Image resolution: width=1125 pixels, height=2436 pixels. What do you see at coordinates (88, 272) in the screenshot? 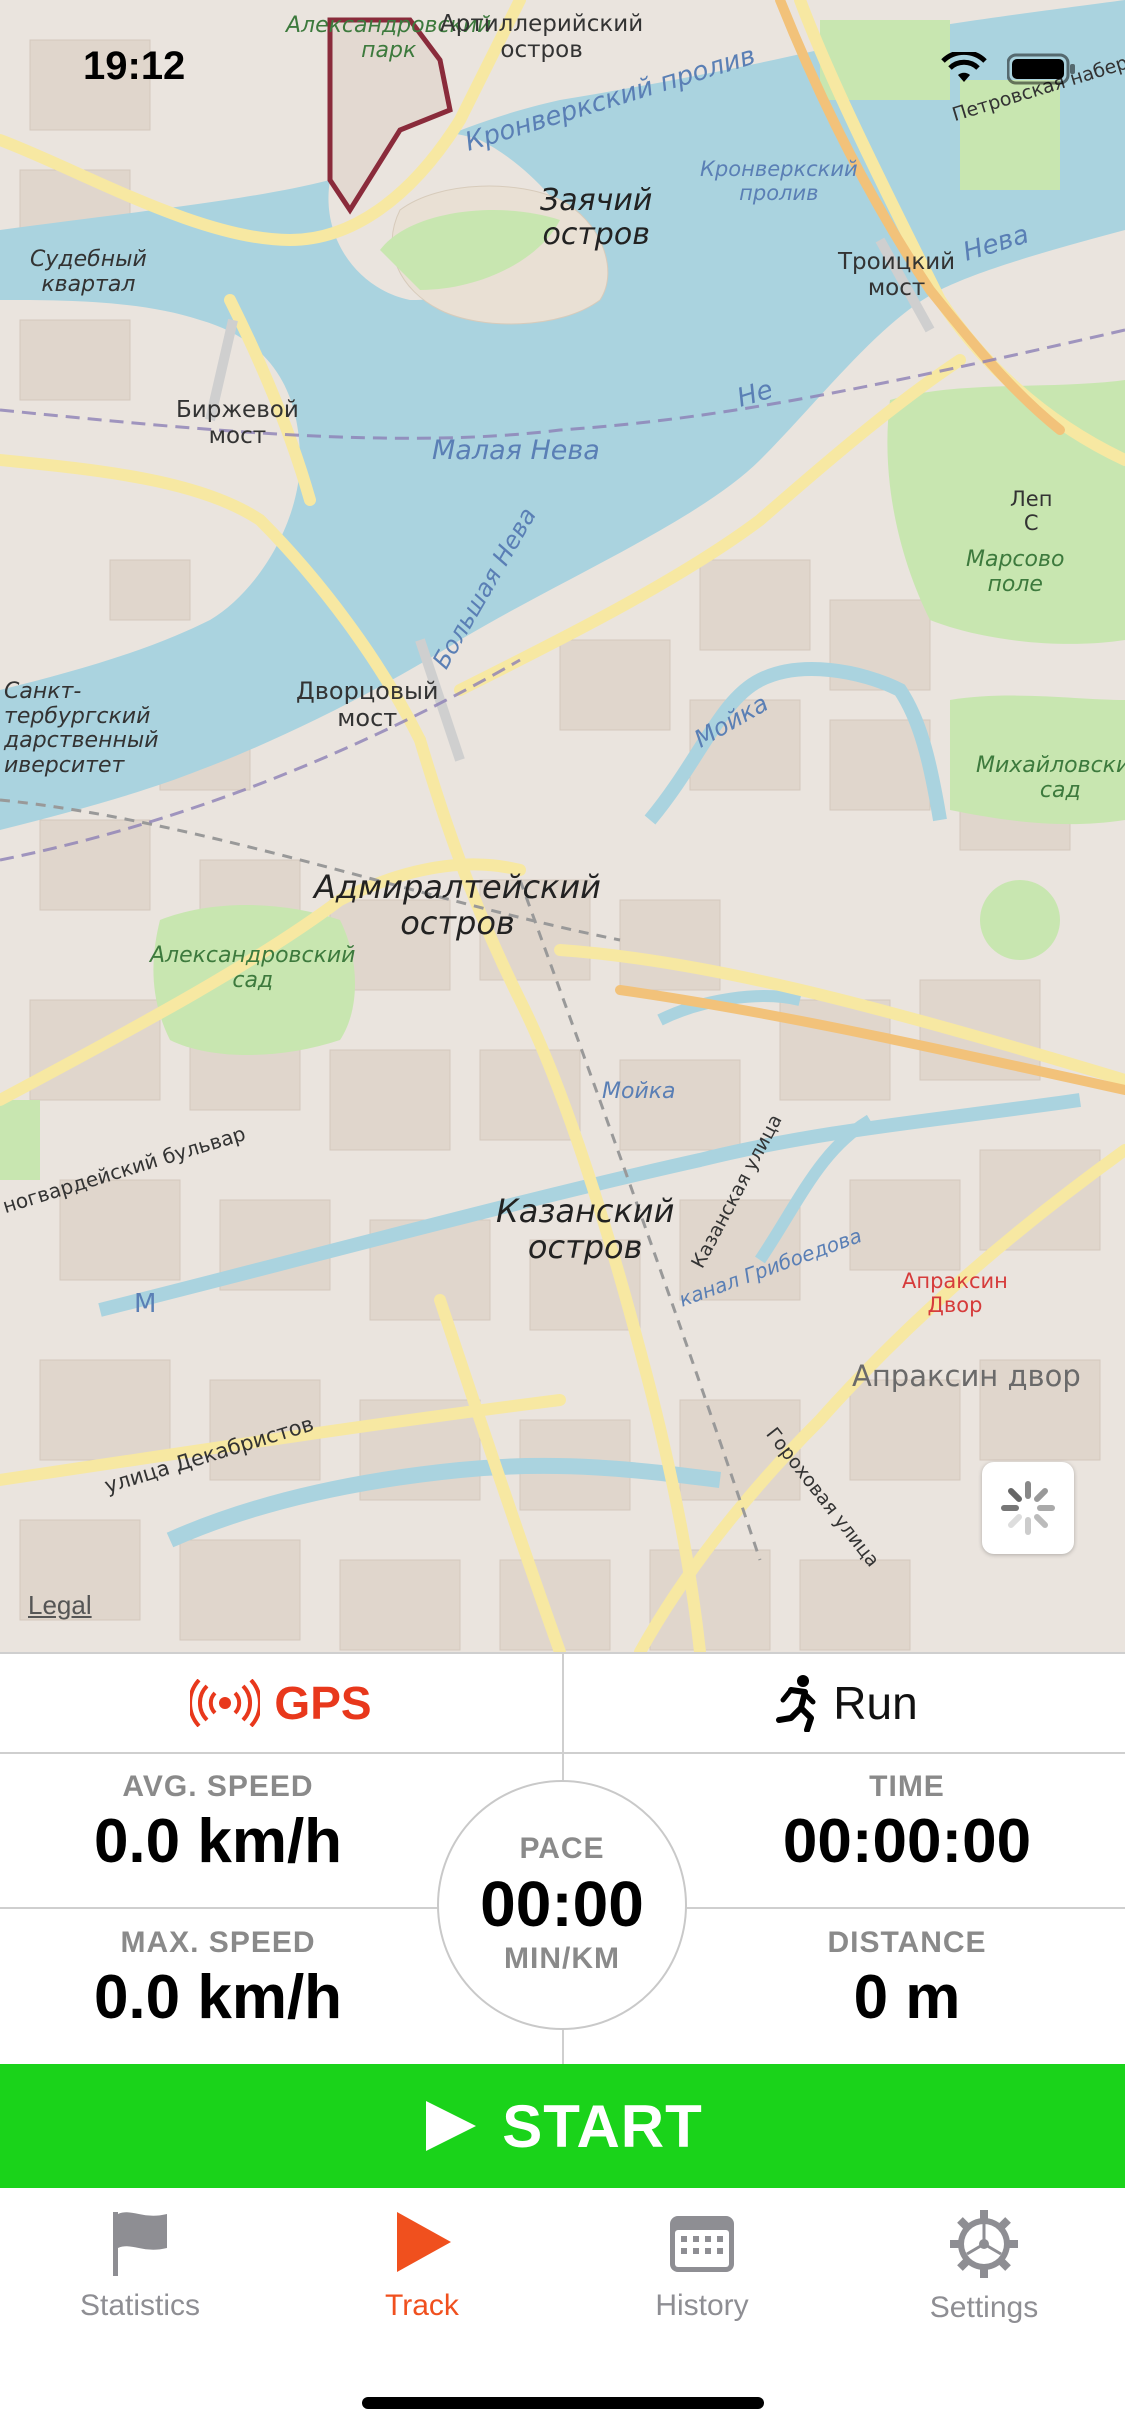
I see `map-label: Судебный квартал` at bounding box center [88, 272].